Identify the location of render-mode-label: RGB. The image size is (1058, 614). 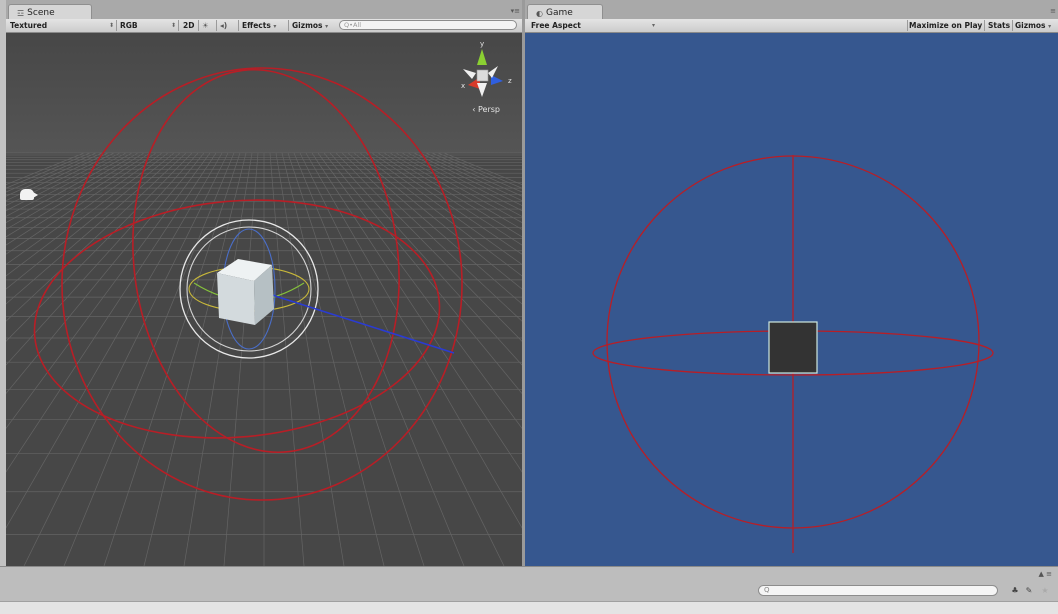
(129, 25).